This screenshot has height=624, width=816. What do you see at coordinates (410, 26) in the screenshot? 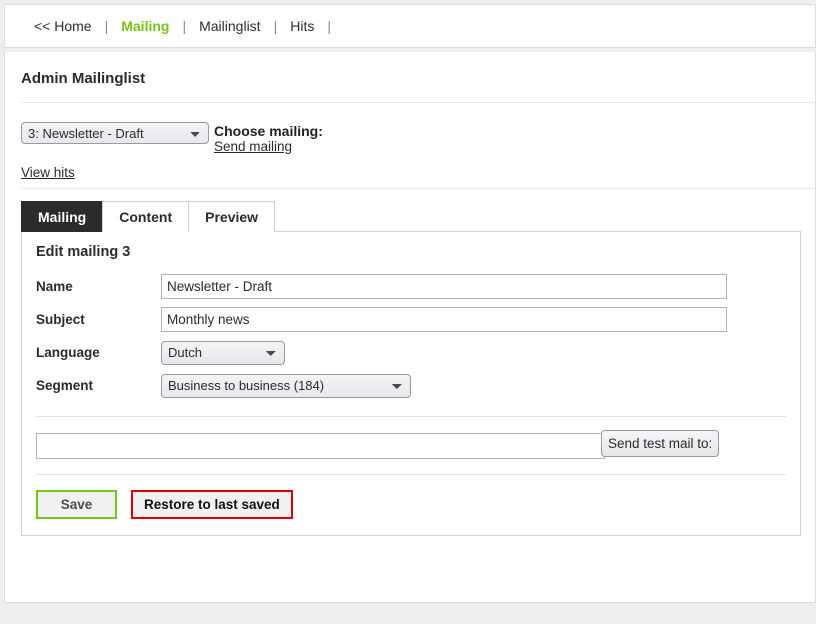
I see `top-navigation-bar: << Home | Mailing | Mailinglist | Hits |` at bounding box center [410, 26].